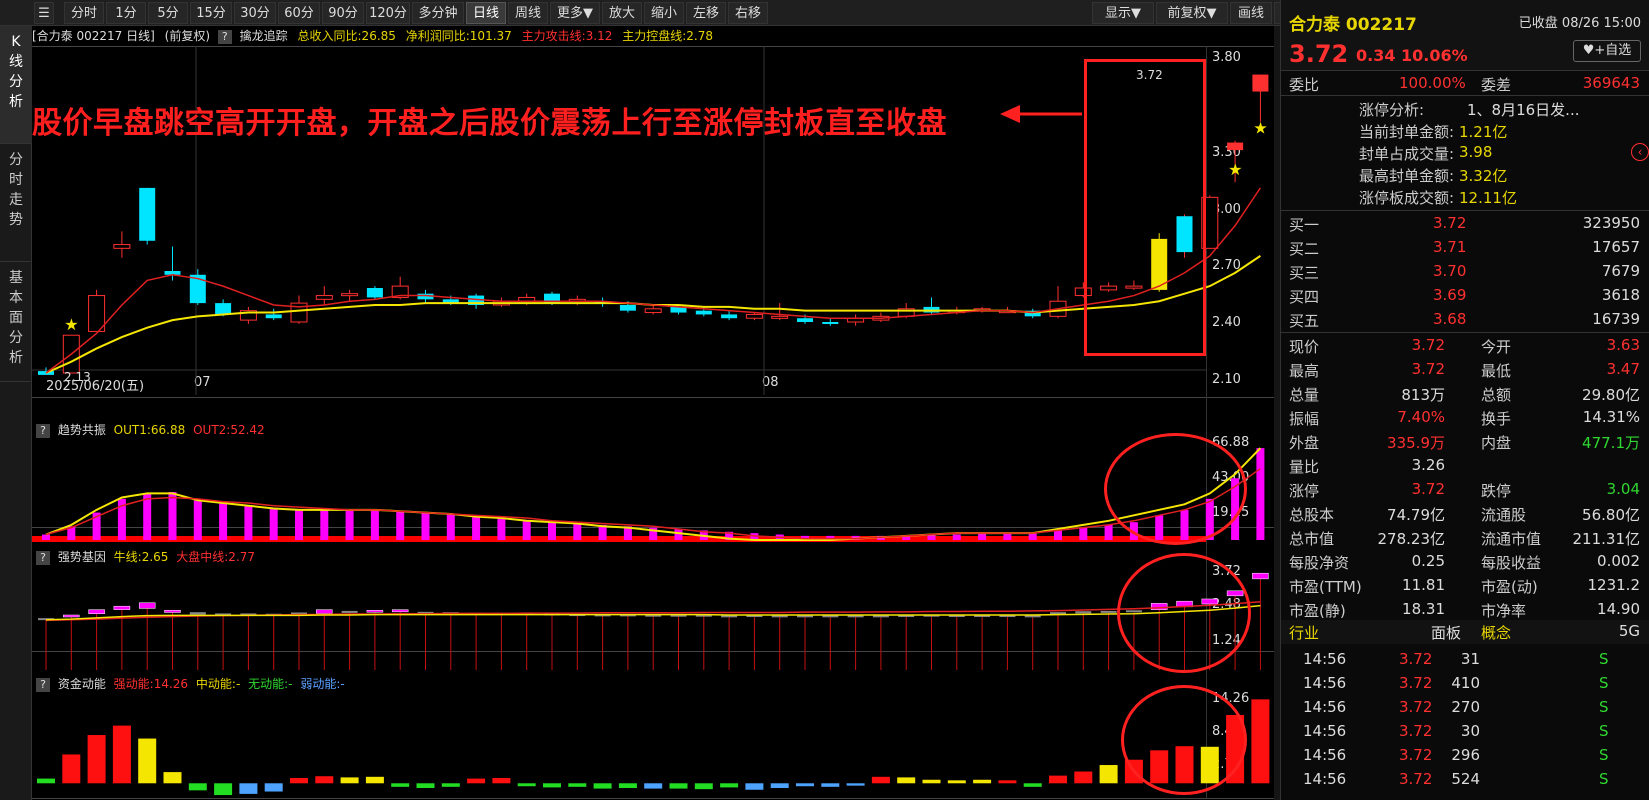  Describe the element at coordinates (1483, 176) in the screenshot. I see `limit-value: 3.32亿` at that location.